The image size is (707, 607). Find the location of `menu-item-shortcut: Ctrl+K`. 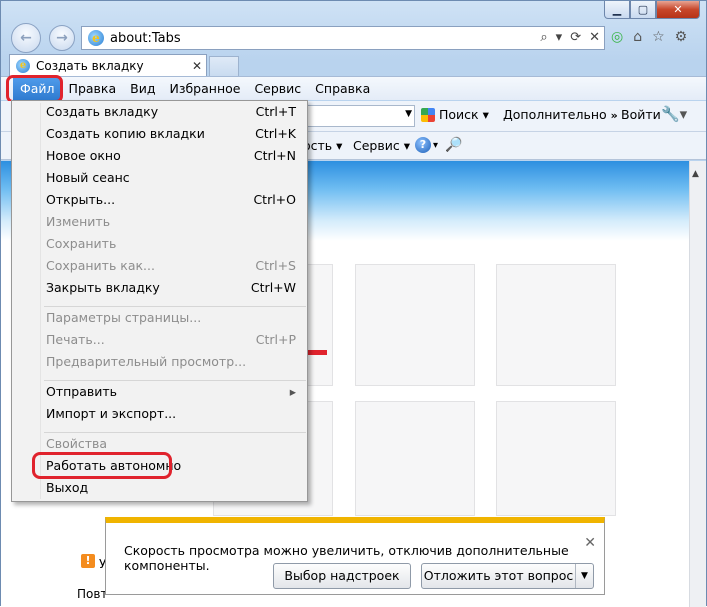

menu-item-shortcut: Ctrl+K is located at coordinates (275, 133).